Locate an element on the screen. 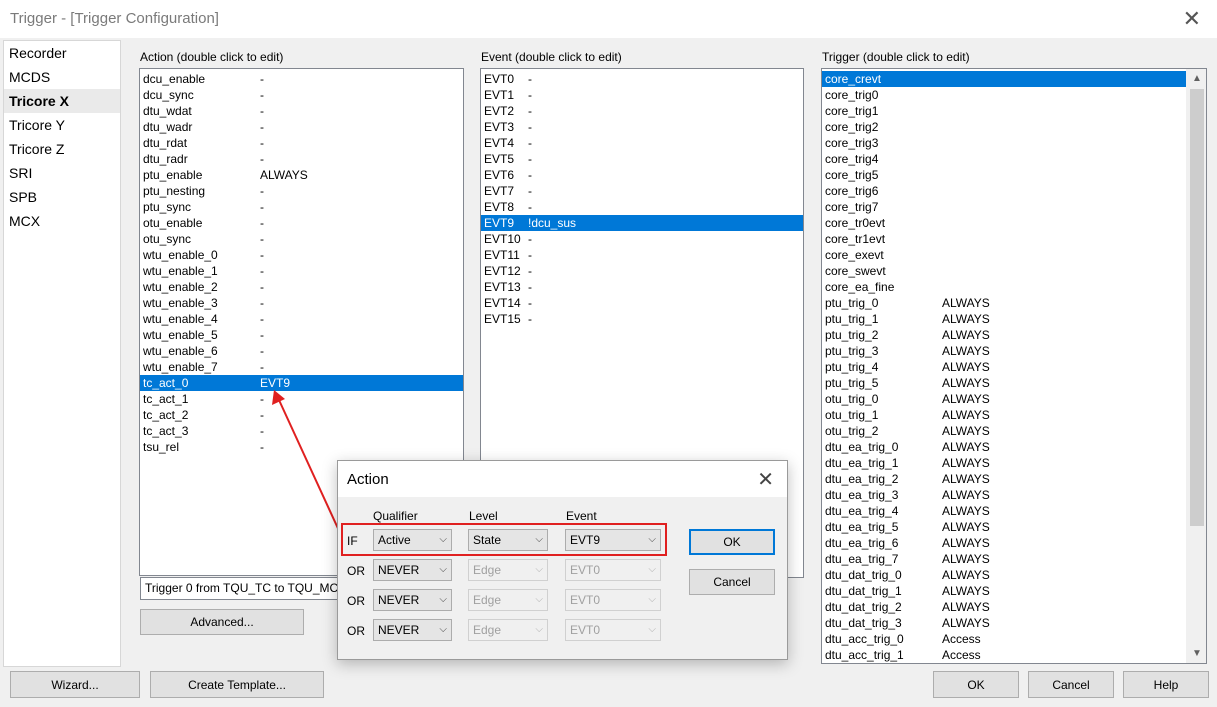 Image resolution: width=1217 pixels, height=707 pixels. list-row: wtu_enable_6 - is located at coordinates (301, 351).